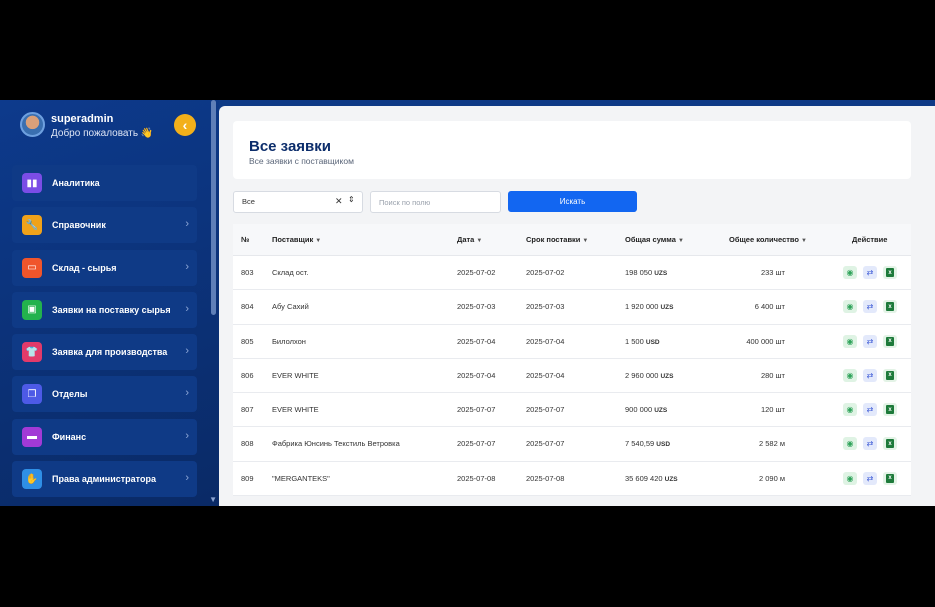 The image size is (935, 607). Describe the element at coordinates (32, 267) in the screenshot. I see `box-icon: ▭` at that location.